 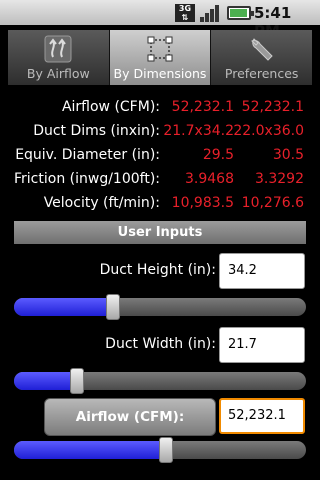 I want to click on result-value-2: 3.3292, so click(x=279, y=179).